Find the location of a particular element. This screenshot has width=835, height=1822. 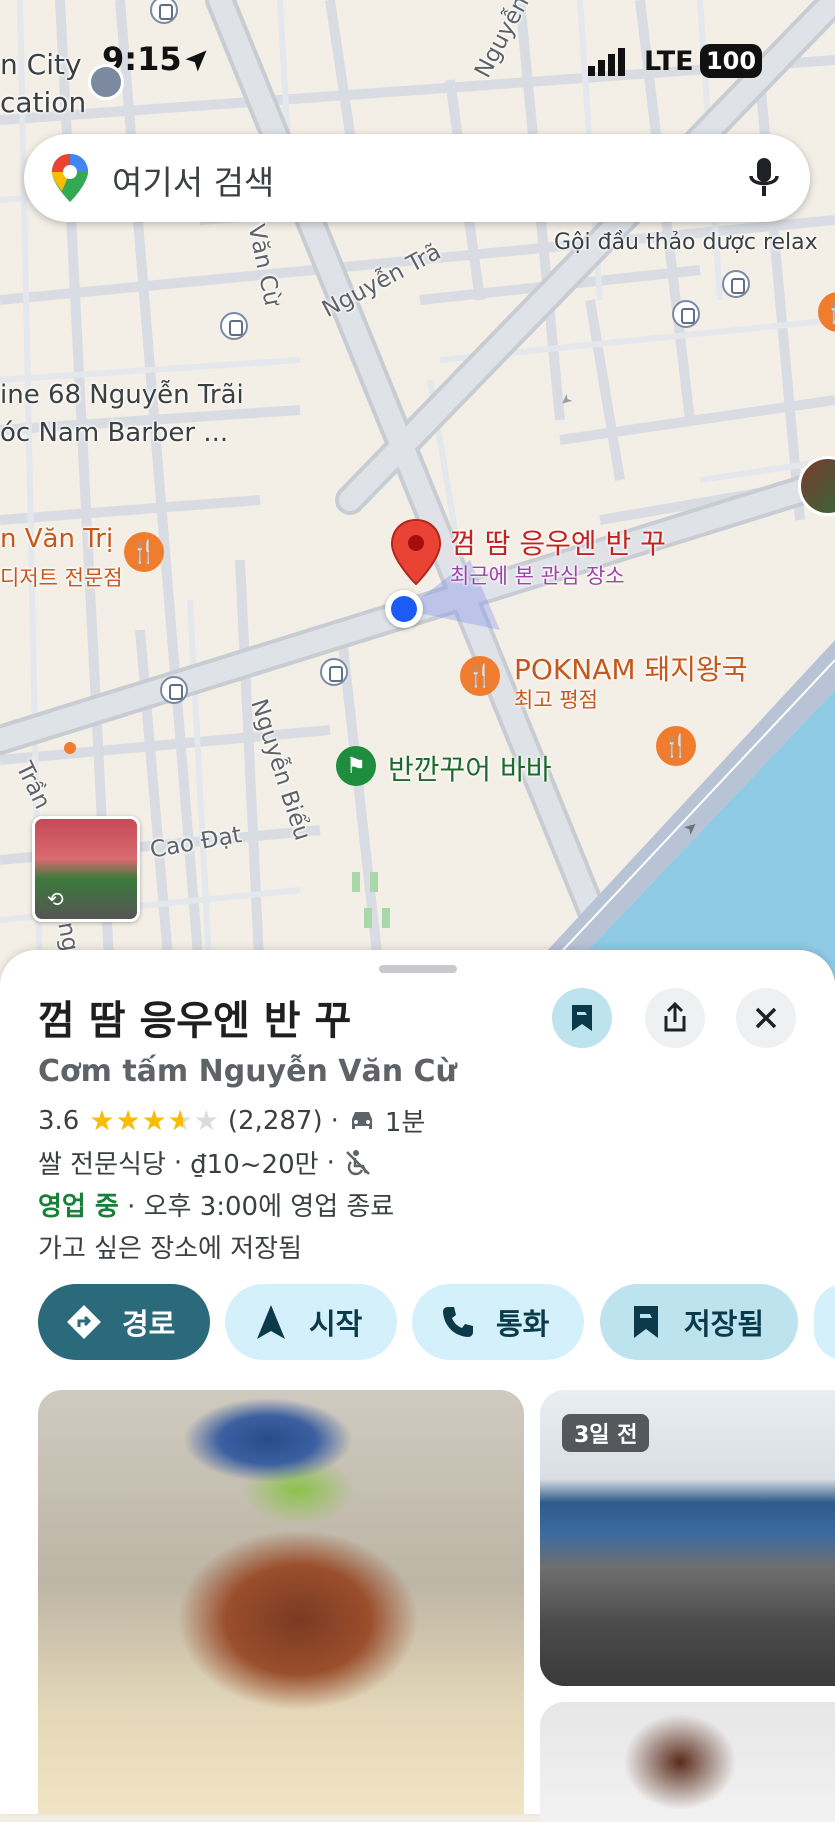

rotate-360-icon: ⟲ is located at coordinates (55, 899).